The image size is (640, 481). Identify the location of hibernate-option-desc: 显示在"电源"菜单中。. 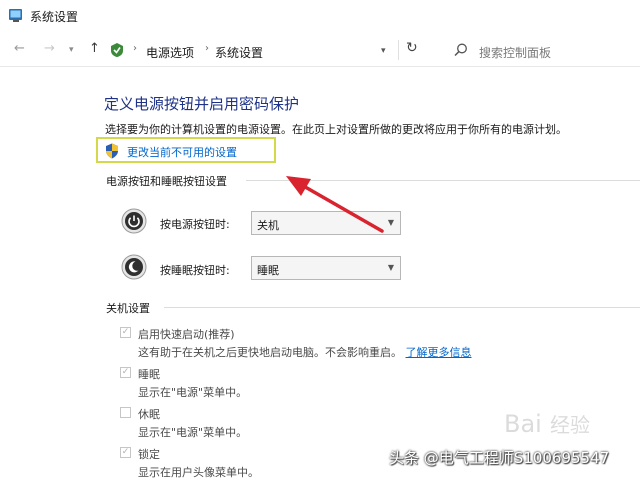
(193, 432).